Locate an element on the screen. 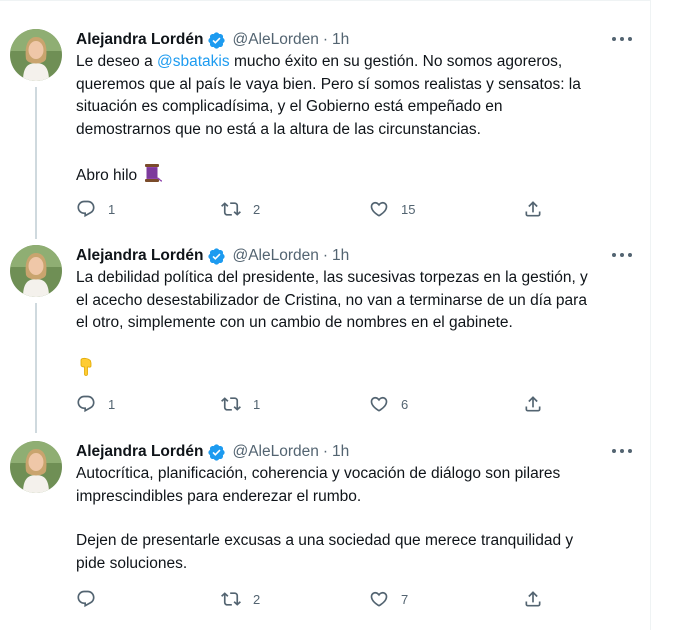 This screenshot has width=690, height=630. mention-link: @sbatakis is located at coordinates (193, 61).